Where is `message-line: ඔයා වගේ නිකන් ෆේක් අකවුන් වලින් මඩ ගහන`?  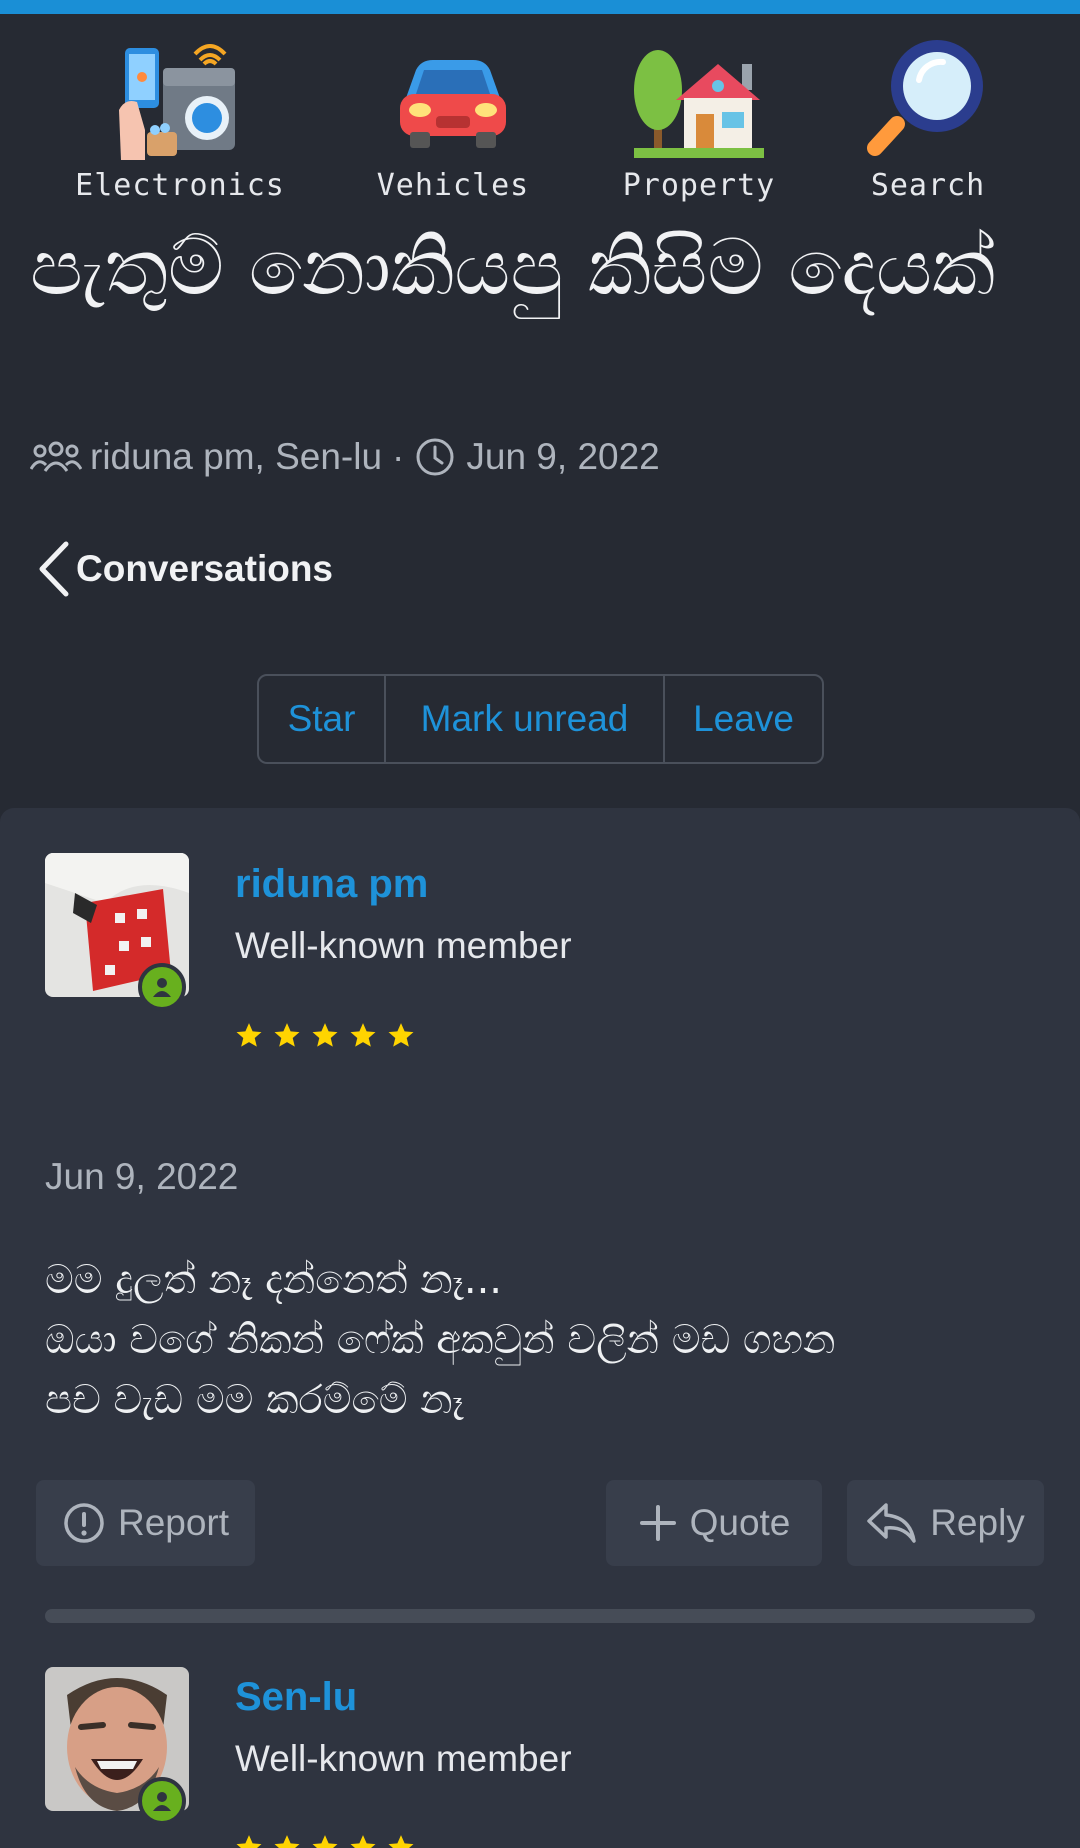
message-line: ඔයා වගේ නිකන් ෆේක් අකවුන් වලින් මඩ ගහන is located at coordinates (440, 1340).